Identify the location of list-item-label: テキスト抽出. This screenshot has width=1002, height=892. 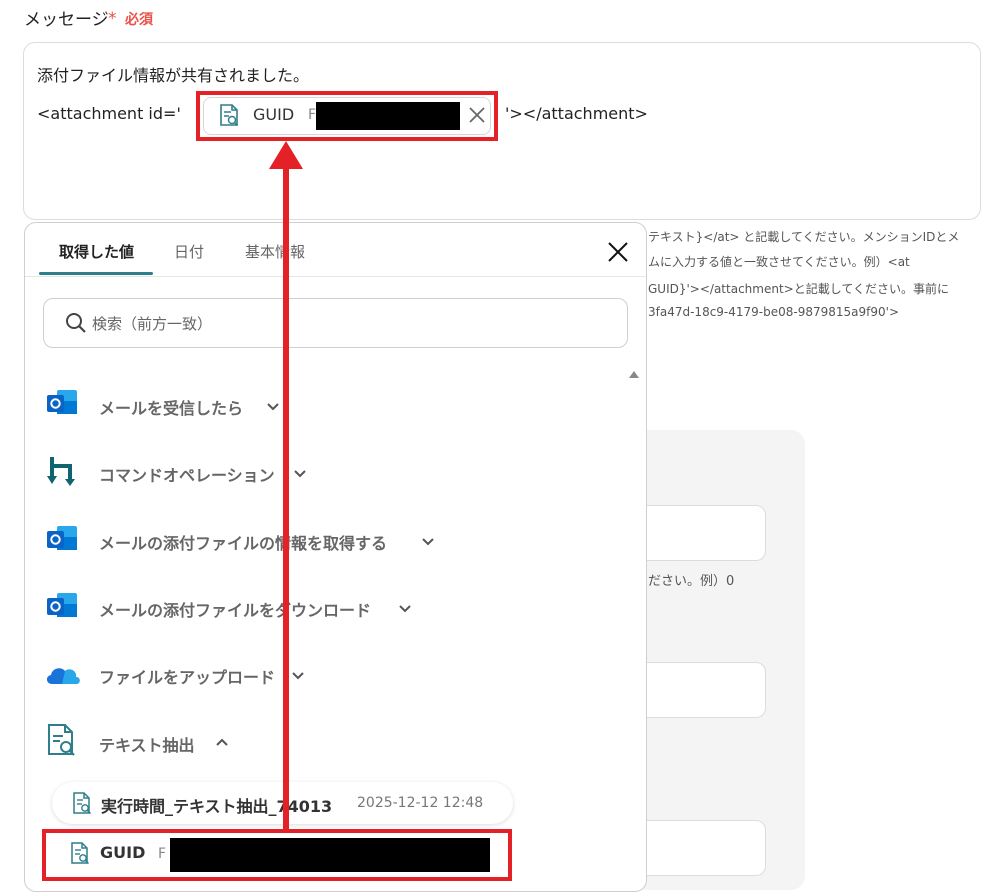
(147, 744).